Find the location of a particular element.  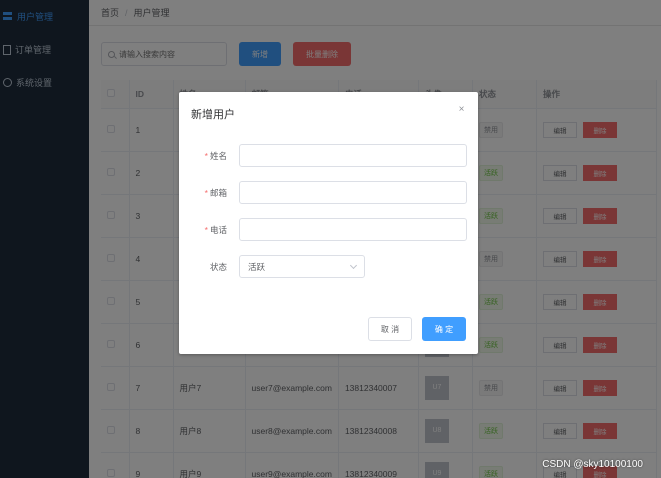

status-select-value: 活跃 is located at coordinates (257, 266).